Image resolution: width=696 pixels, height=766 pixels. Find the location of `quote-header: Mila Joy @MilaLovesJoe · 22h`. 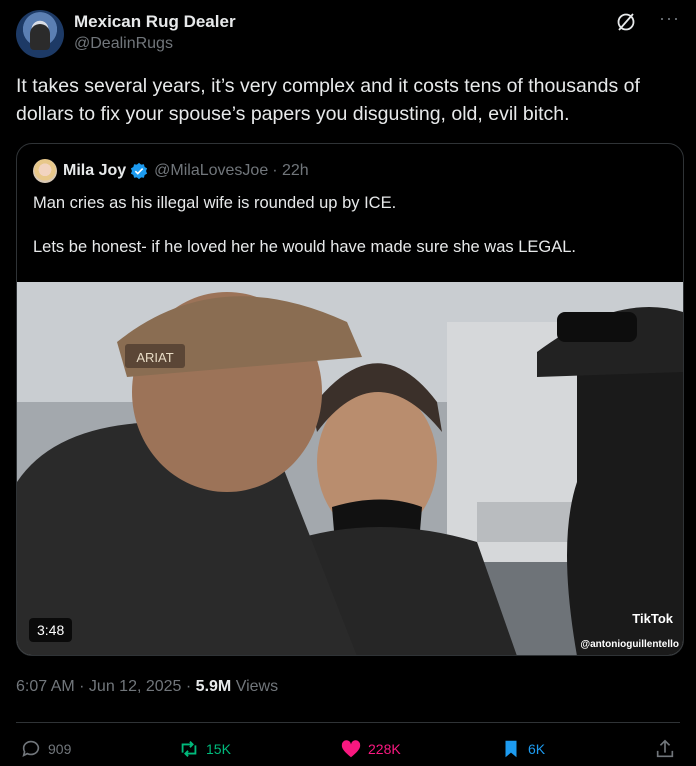

quote-header: Mila Joy @MilaLovesJoe · 22h is located at coordinates (171, 171).